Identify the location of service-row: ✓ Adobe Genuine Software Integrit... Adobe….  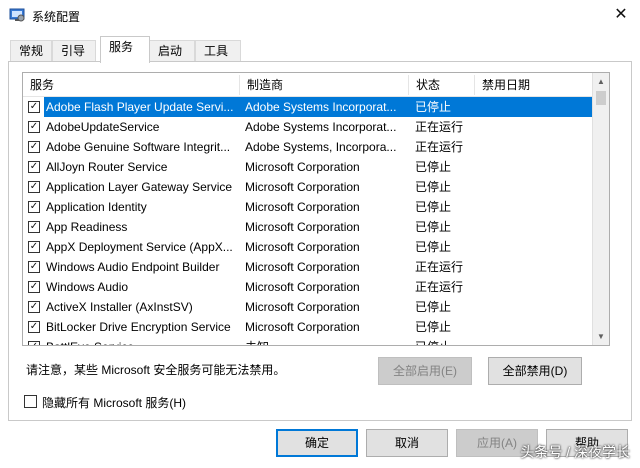
(308, 147).